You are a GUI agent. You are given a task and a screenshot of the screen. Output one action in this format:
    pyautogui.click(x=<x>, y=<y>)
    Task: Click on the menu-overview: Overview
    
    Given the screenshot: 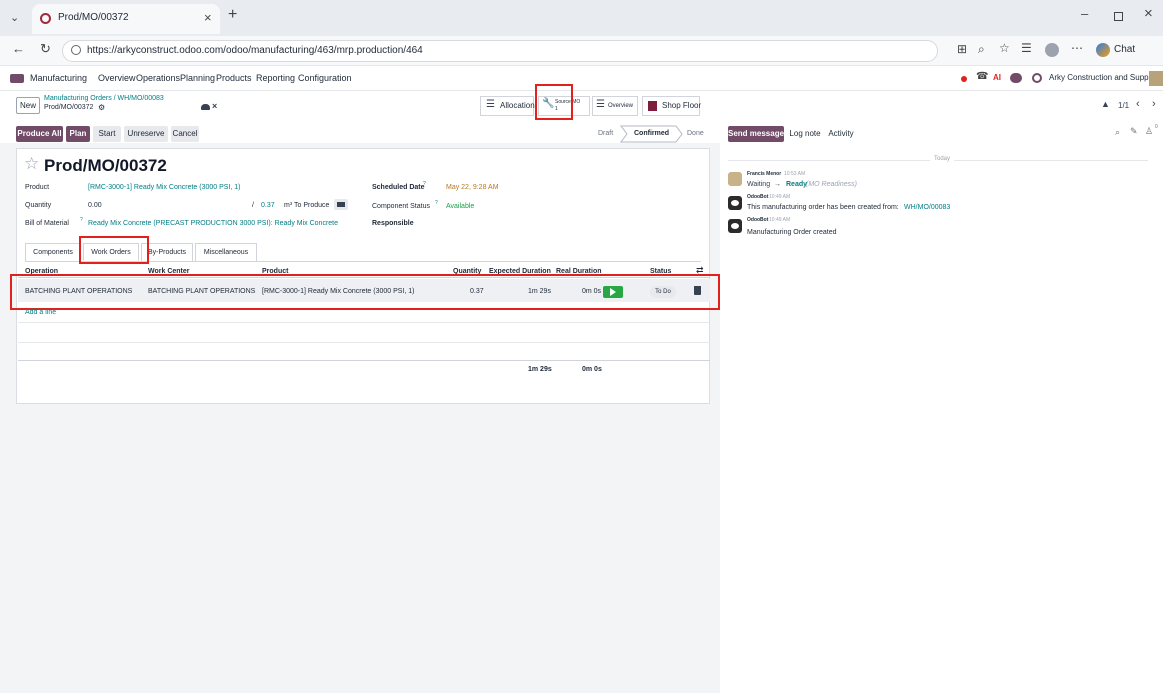 What is the action you would take?
    pyautogui.click(x=117, y=78)
    